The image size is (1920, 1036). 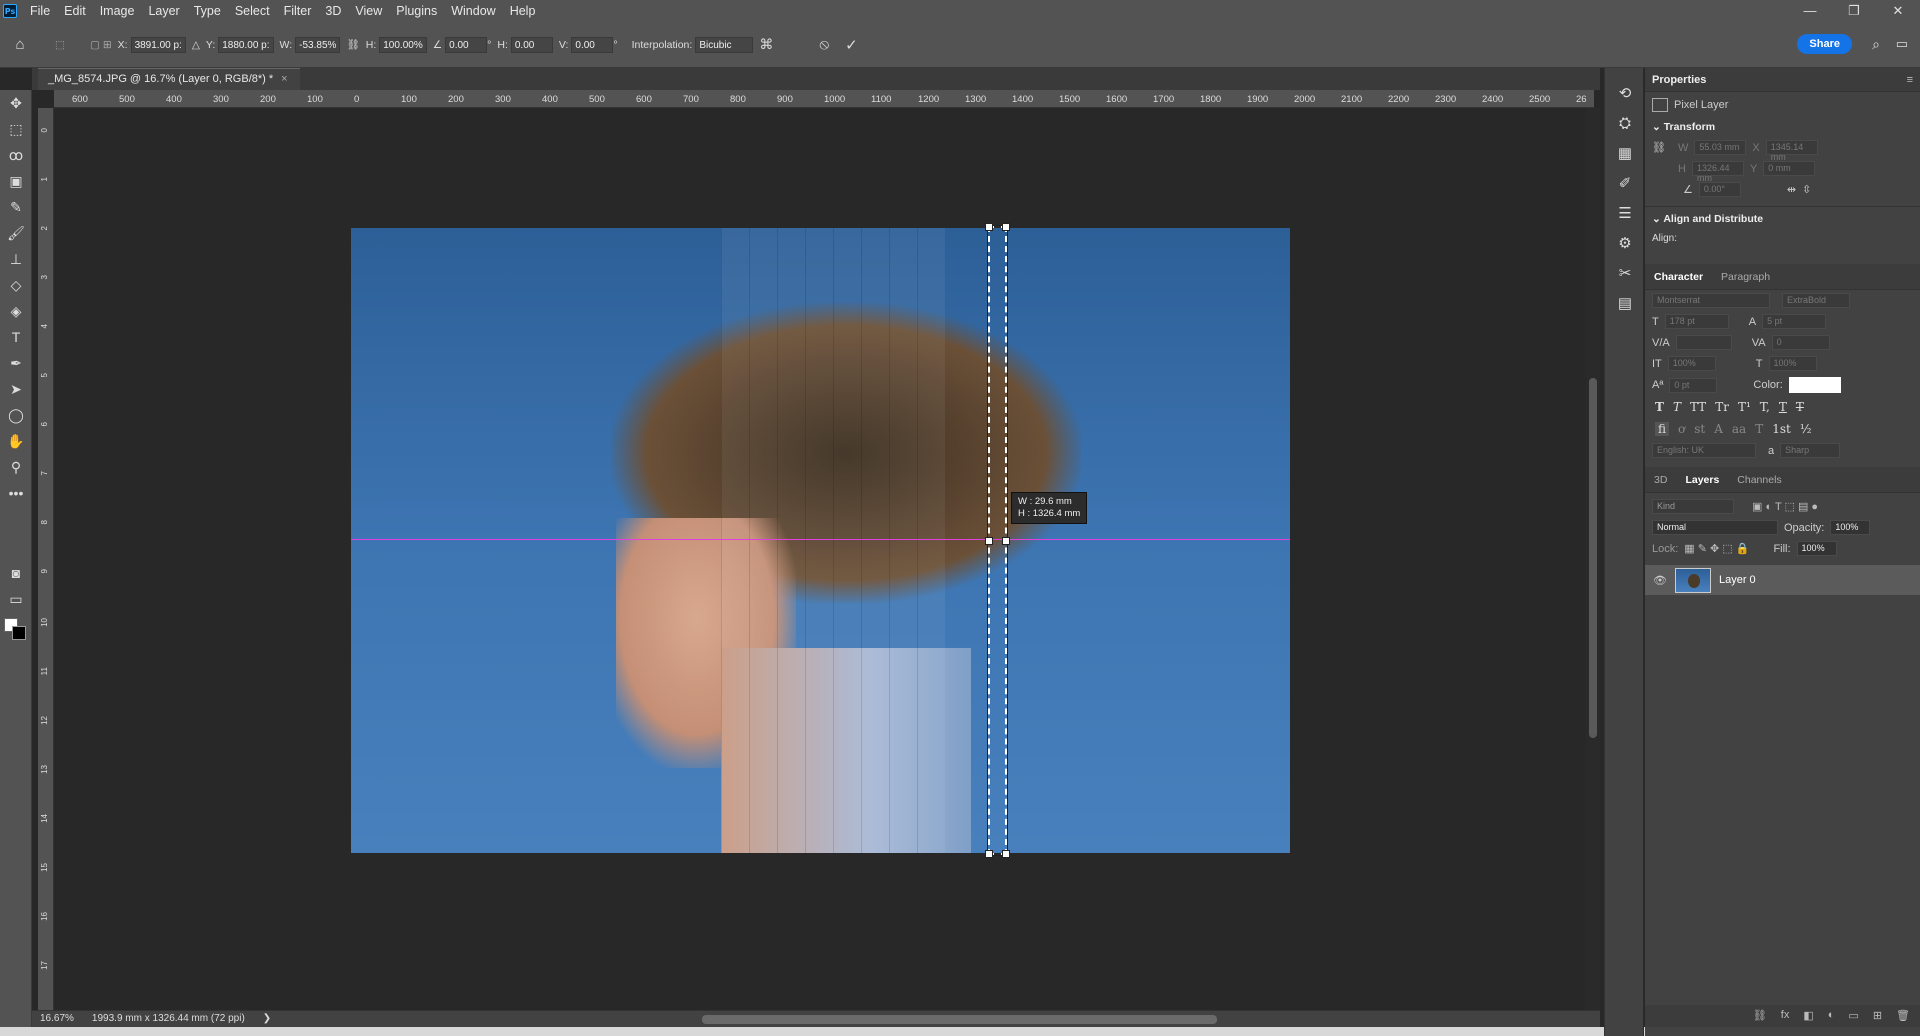 What do you see at coordinates (466, 44) in the screenshot?
I see `angle-input: 0.00` at bounding box center [466, 44].